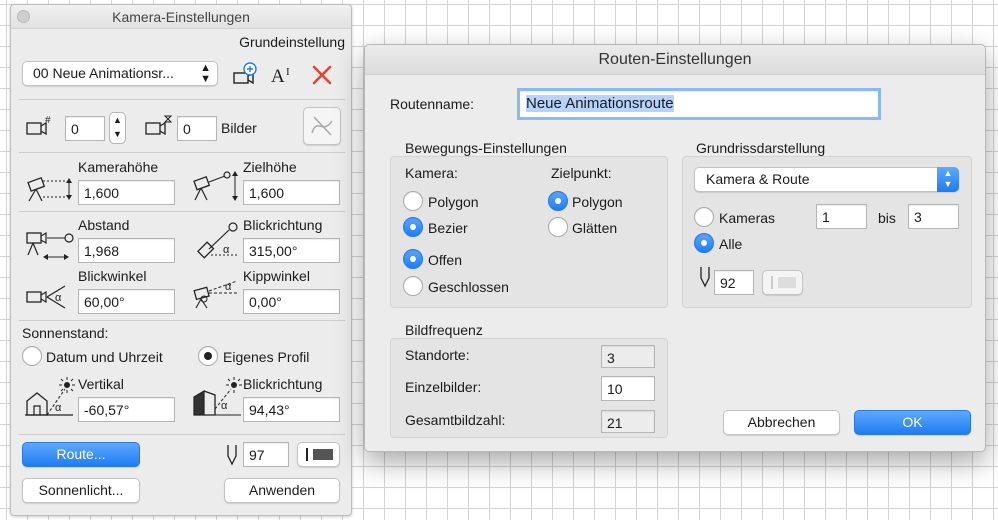  I want to click on standorte-label: Standorte:, so click(437, 355).